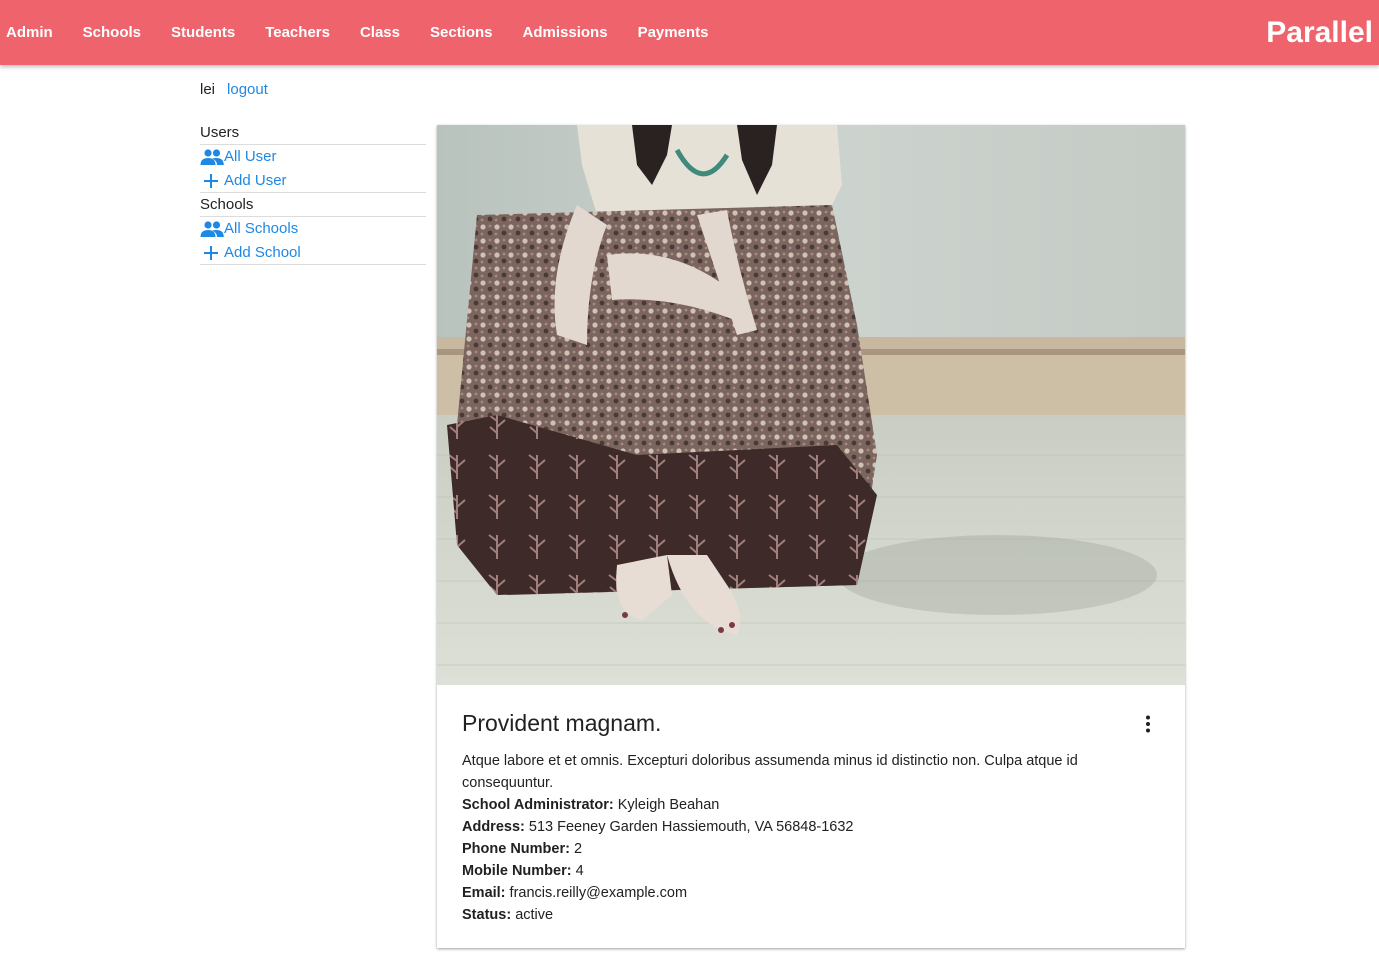 Image resolution: width=1379 pixels, height=971 pixels. I want to click on nav-sections: Sections, so click(461, 32).